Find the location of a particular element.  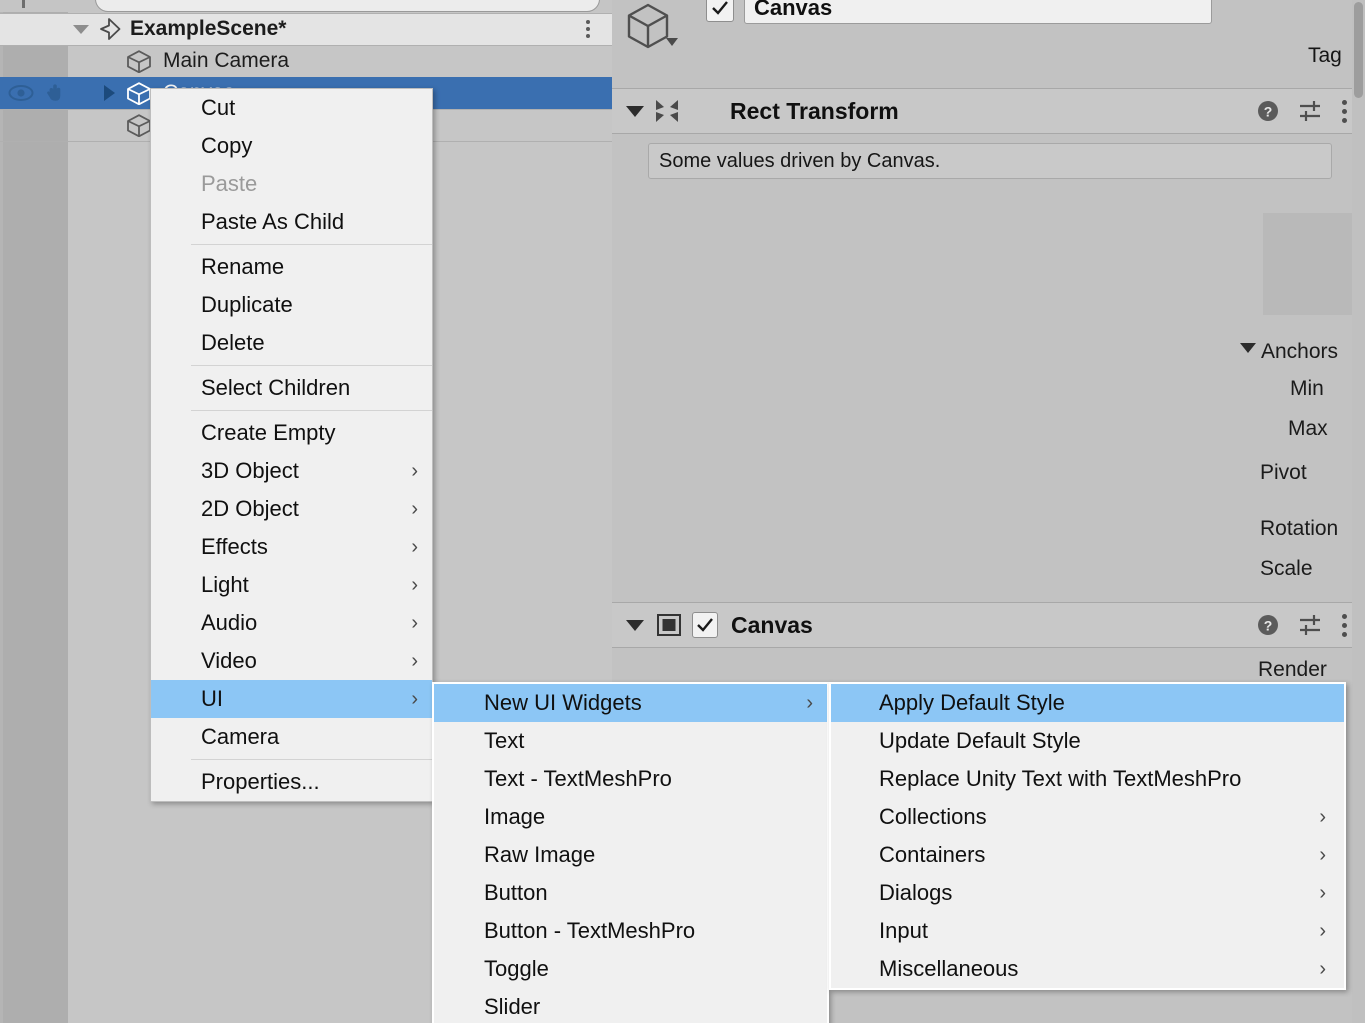

widgets-submenu-item-label: Collections is located at coordinates (933, 816).